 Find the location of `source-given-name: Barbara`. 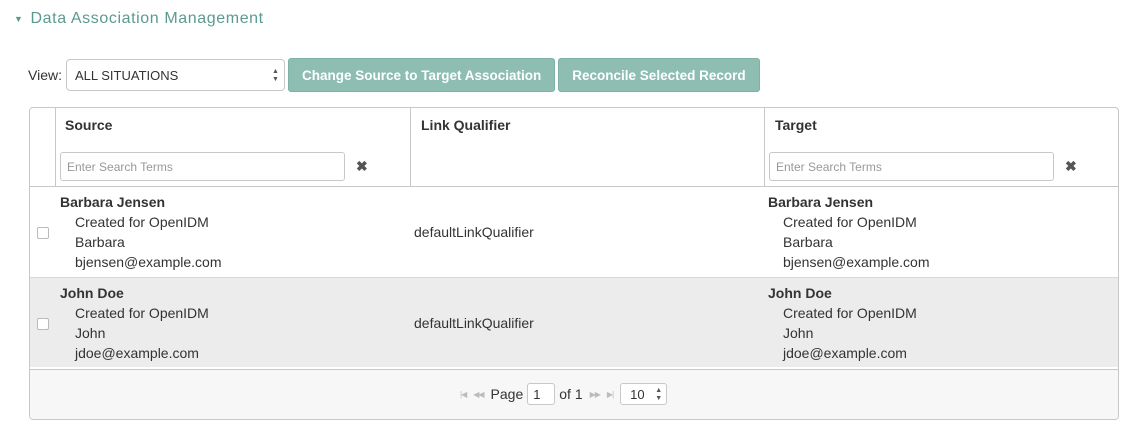

source-given-name: Barbara is located at coordinates (100, 242).